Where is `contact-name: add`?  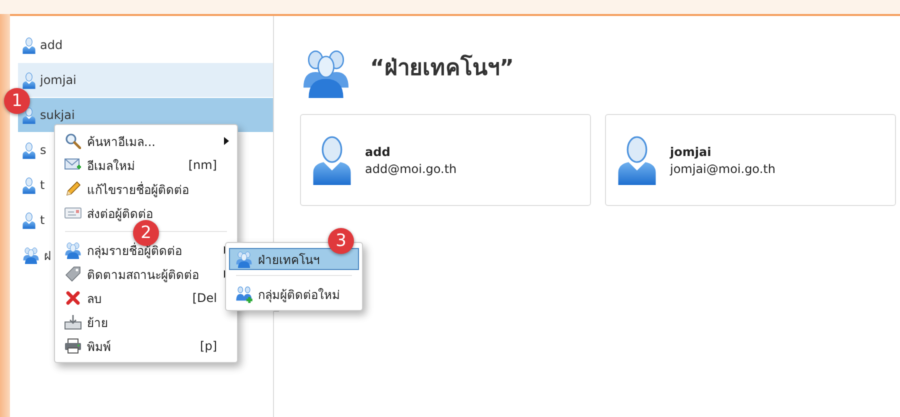
contact-name: add is located at coordinates (378, 151).